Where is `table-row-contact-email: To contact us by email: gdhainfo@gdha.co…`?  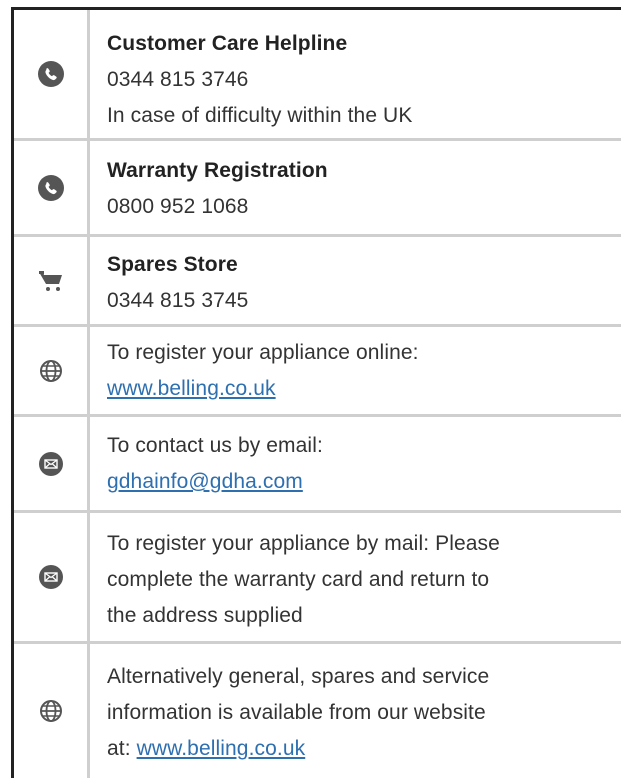
table-row-contact-email: To contact us by email: gdhainfo@gdha.co… is located at coordinates (317, 465).